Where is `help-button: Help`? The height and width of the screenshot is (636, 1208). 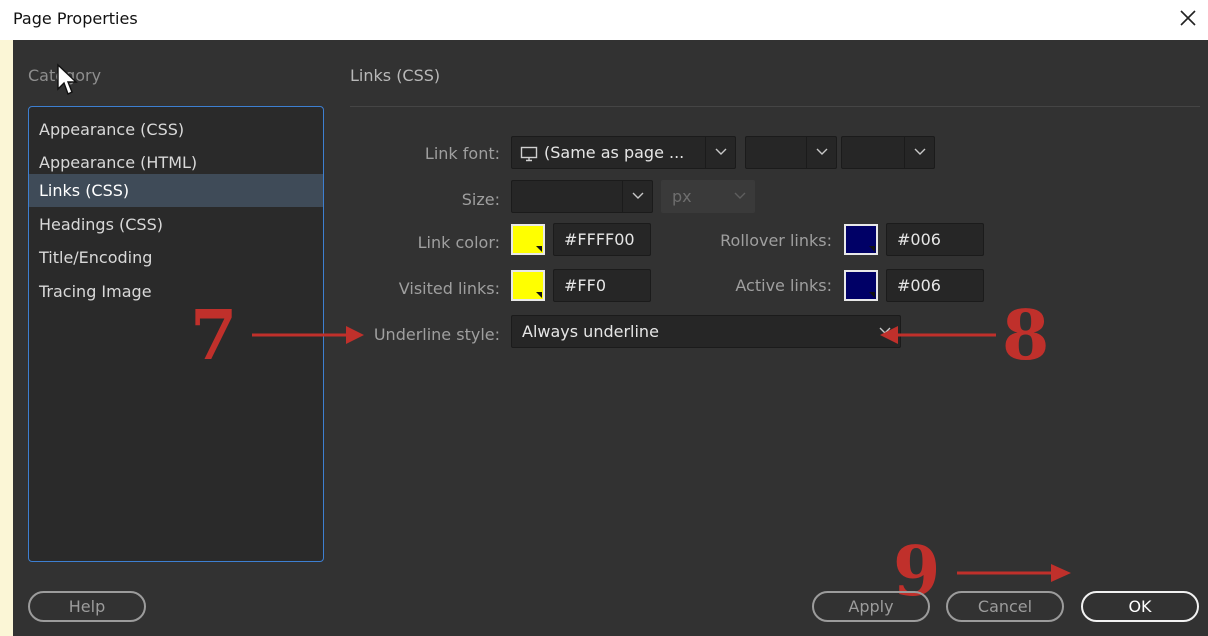
help-button: Help is located at coordinates (87, 606).